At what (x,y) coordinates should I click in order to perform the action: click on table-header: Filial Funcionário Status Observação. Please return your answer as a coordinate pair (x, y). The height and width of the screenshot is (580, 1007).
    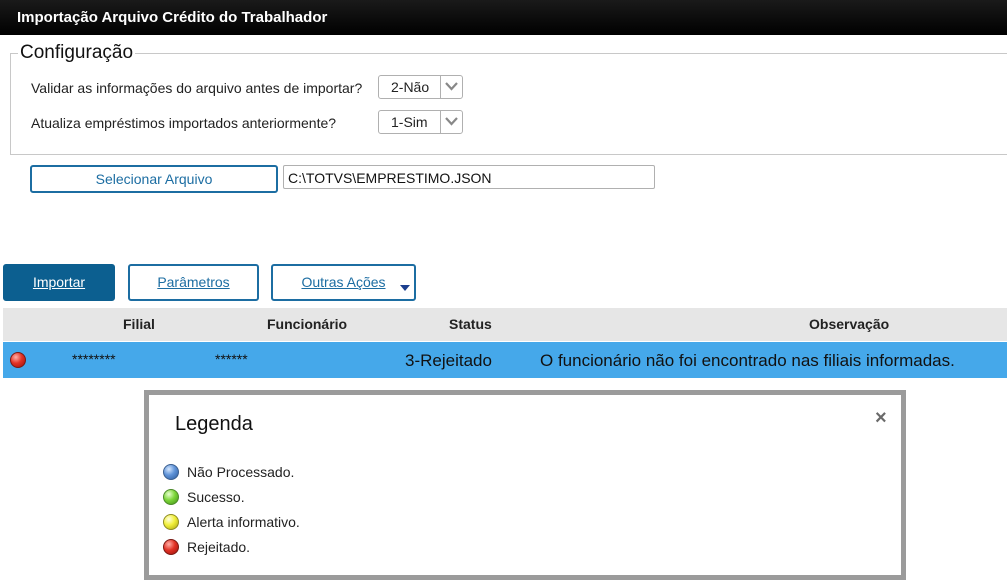
    Looking at the image, I should click on (505, 324).